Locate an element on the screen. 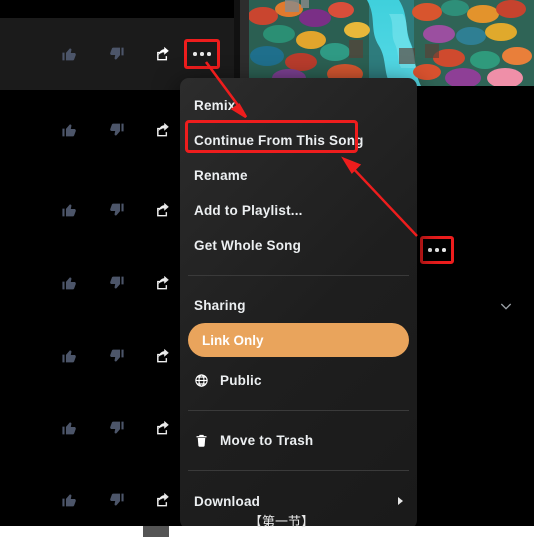  song-cover-art is located at coordinates (391, 43).